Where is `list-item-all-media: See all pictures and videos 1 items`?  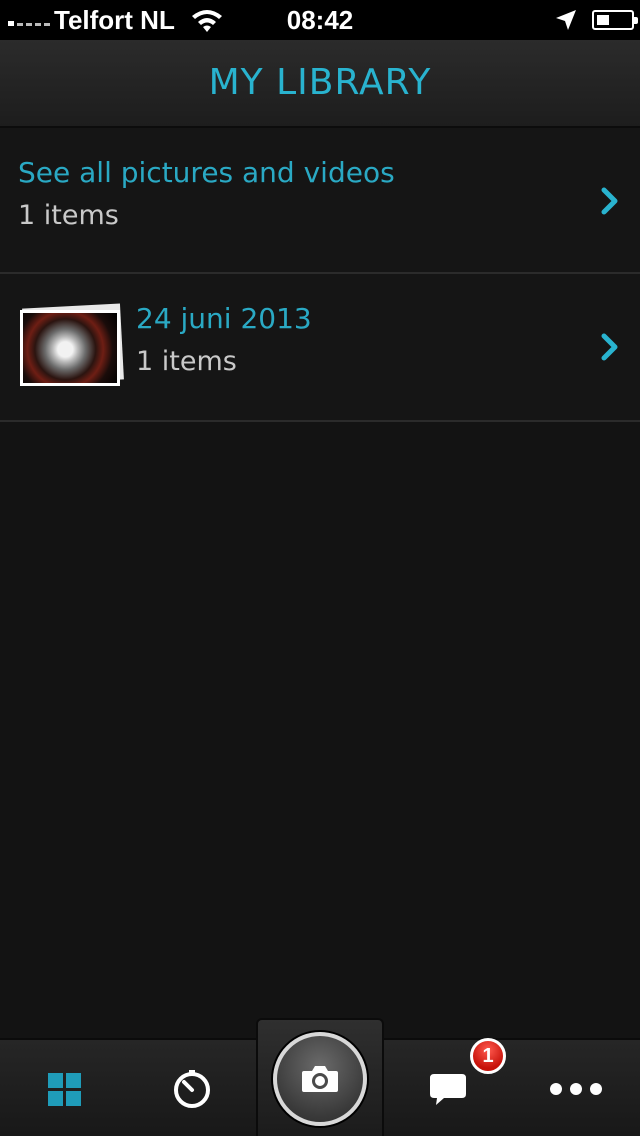
list-item-all-media: See all pictures and videos 1 items is located at coordinates (320, 201).